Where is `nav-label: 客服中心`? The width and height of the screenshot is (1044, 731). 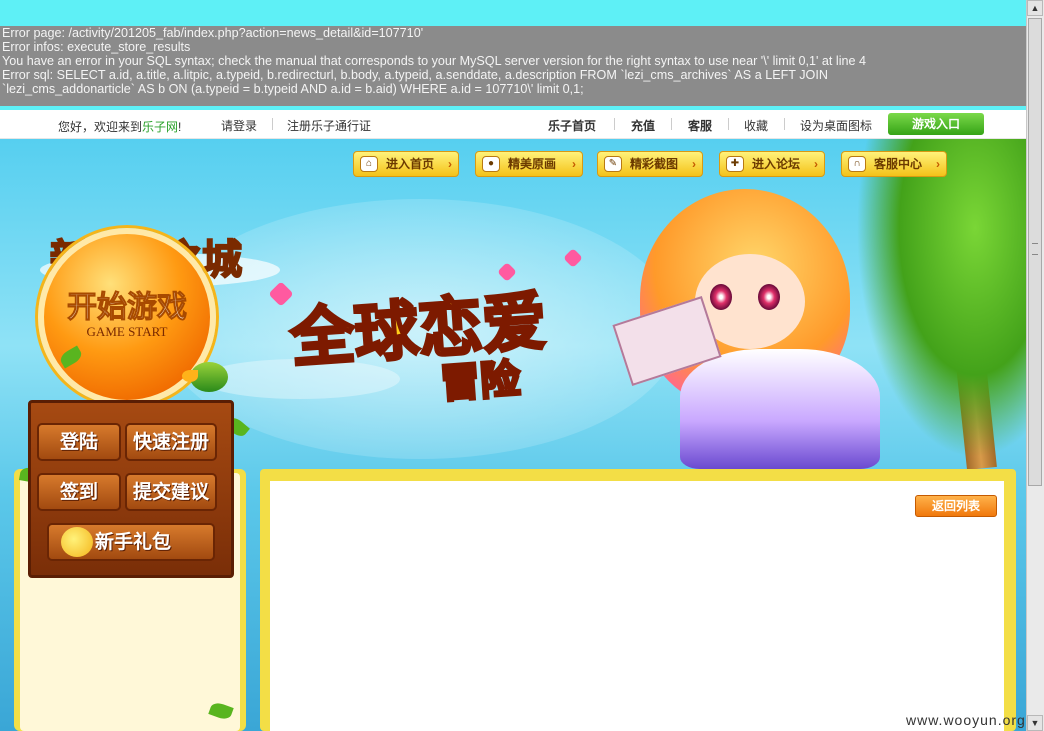
nav-label: 客服中心 is located at coordinates (898, 164).